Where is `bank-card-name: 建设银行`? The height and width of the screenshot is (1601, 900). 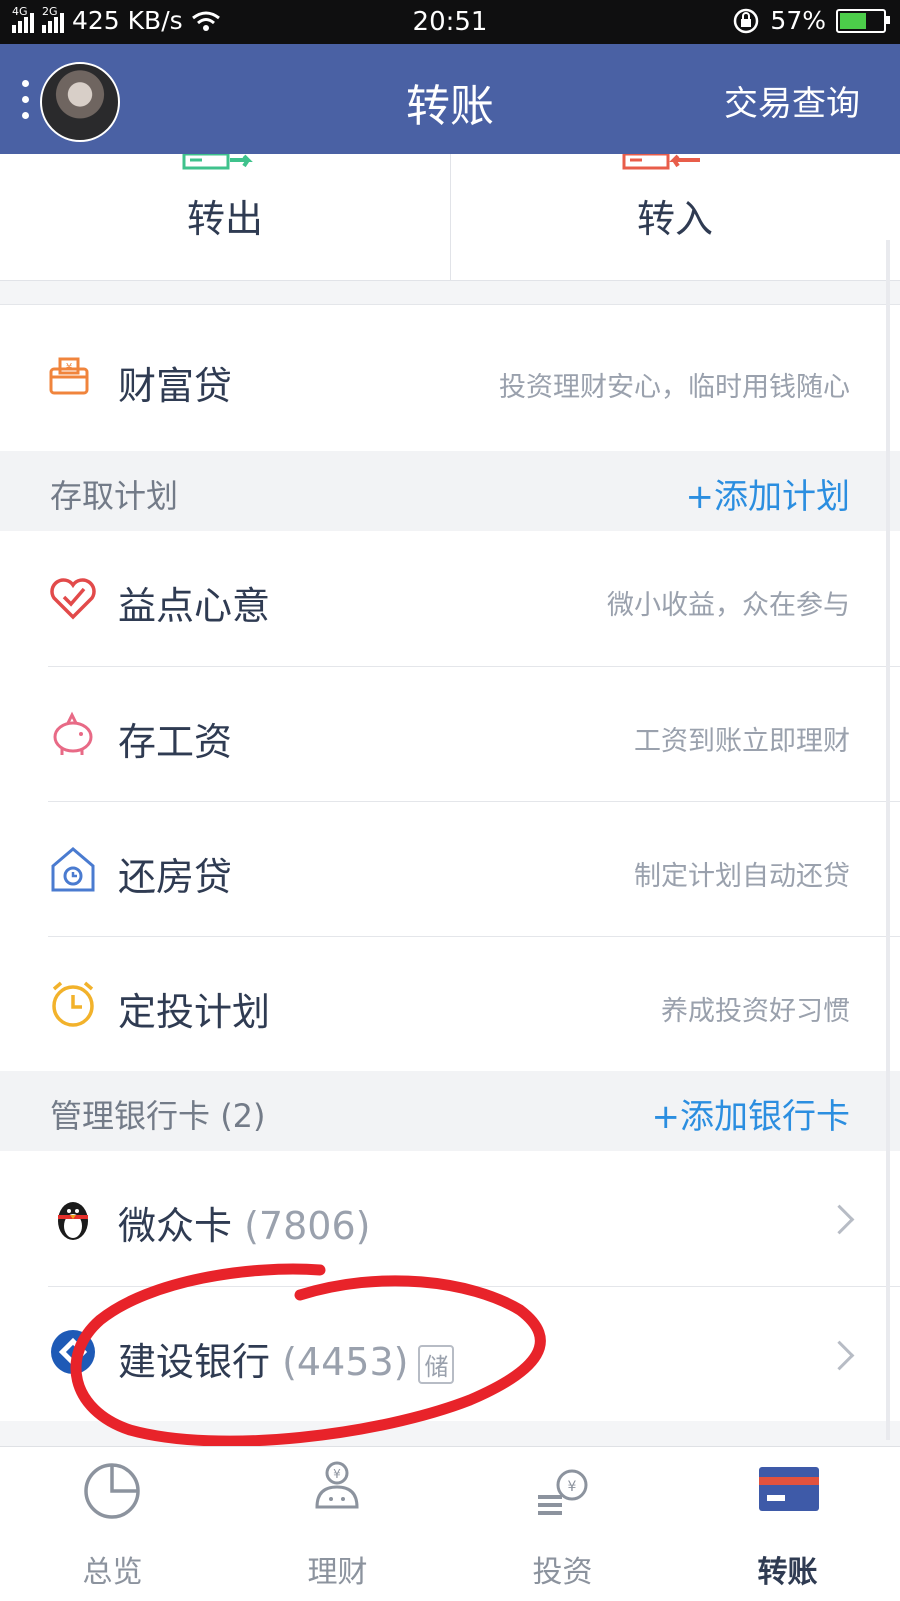
bank-card-name: 建设银行 is located at coordinates (194, 1362).